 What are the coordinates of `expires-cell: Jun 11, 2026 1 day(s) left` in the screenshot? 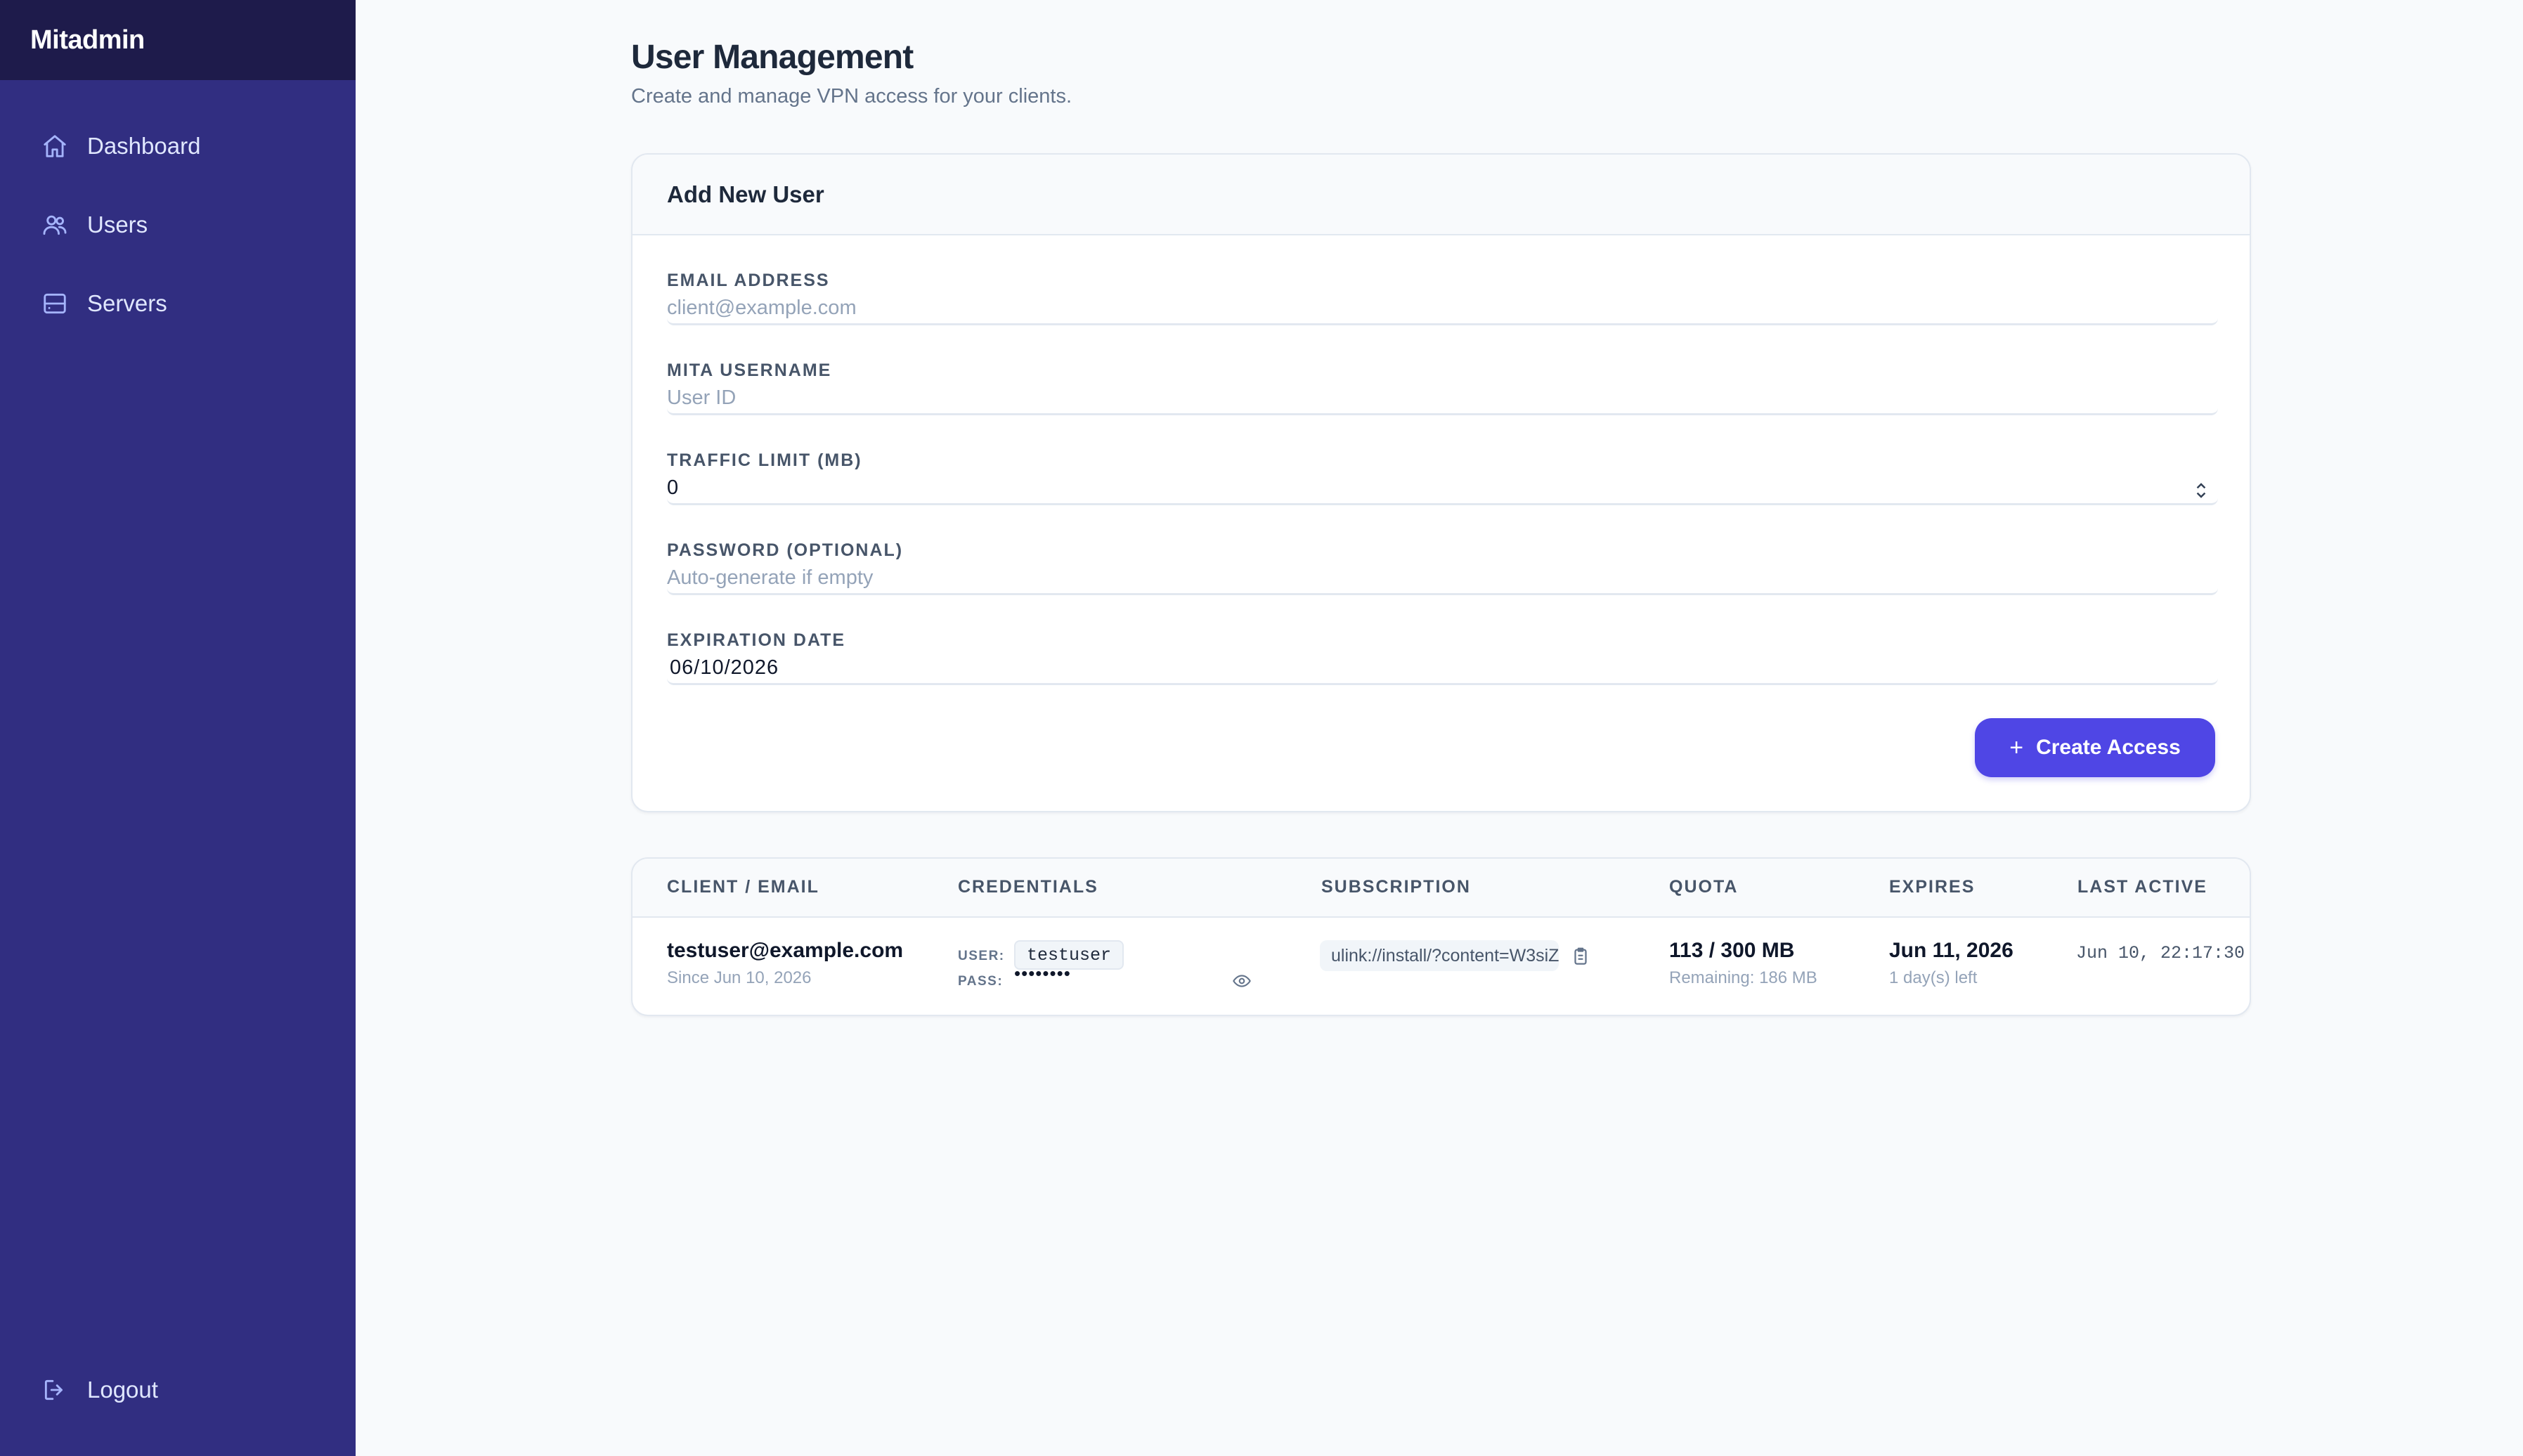 It's located at (1951, 964).